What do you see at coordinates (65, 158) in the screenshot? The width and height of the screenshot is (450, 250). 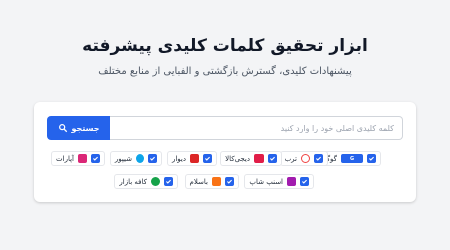 I see `source-label-aparat: آپارات` at bounding box center [65, 158].